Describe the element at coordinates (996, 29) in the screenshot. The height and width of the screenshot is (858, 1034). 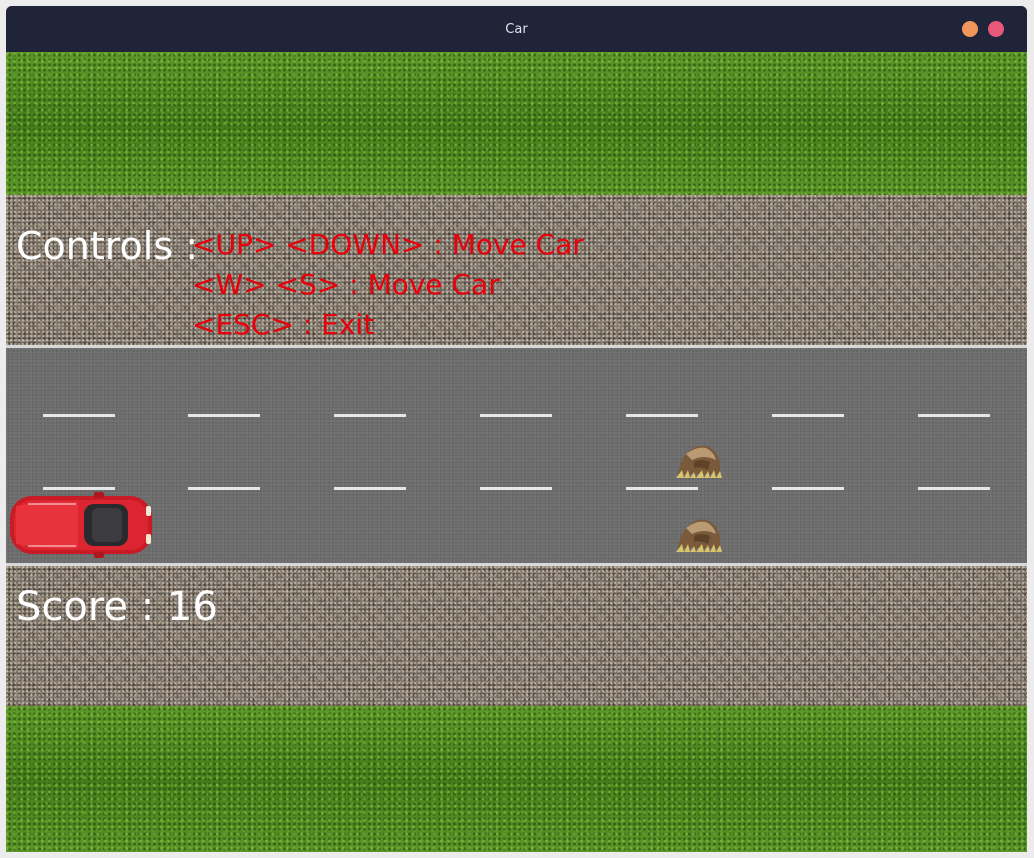
I see `close-button` at that location.